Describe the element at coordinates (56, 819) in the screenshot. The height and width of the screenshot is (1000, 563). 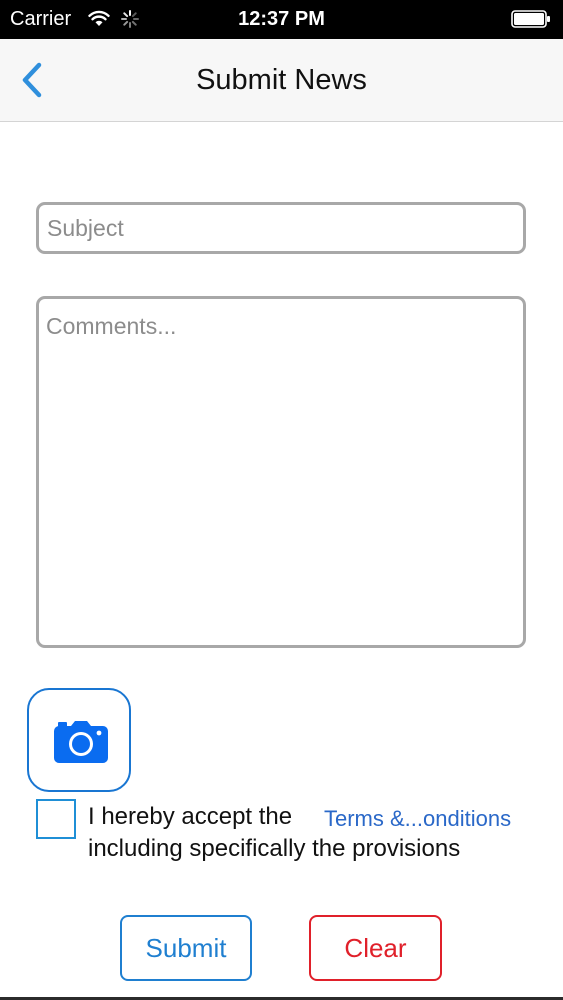
I see `terms-checkbox` at that location.